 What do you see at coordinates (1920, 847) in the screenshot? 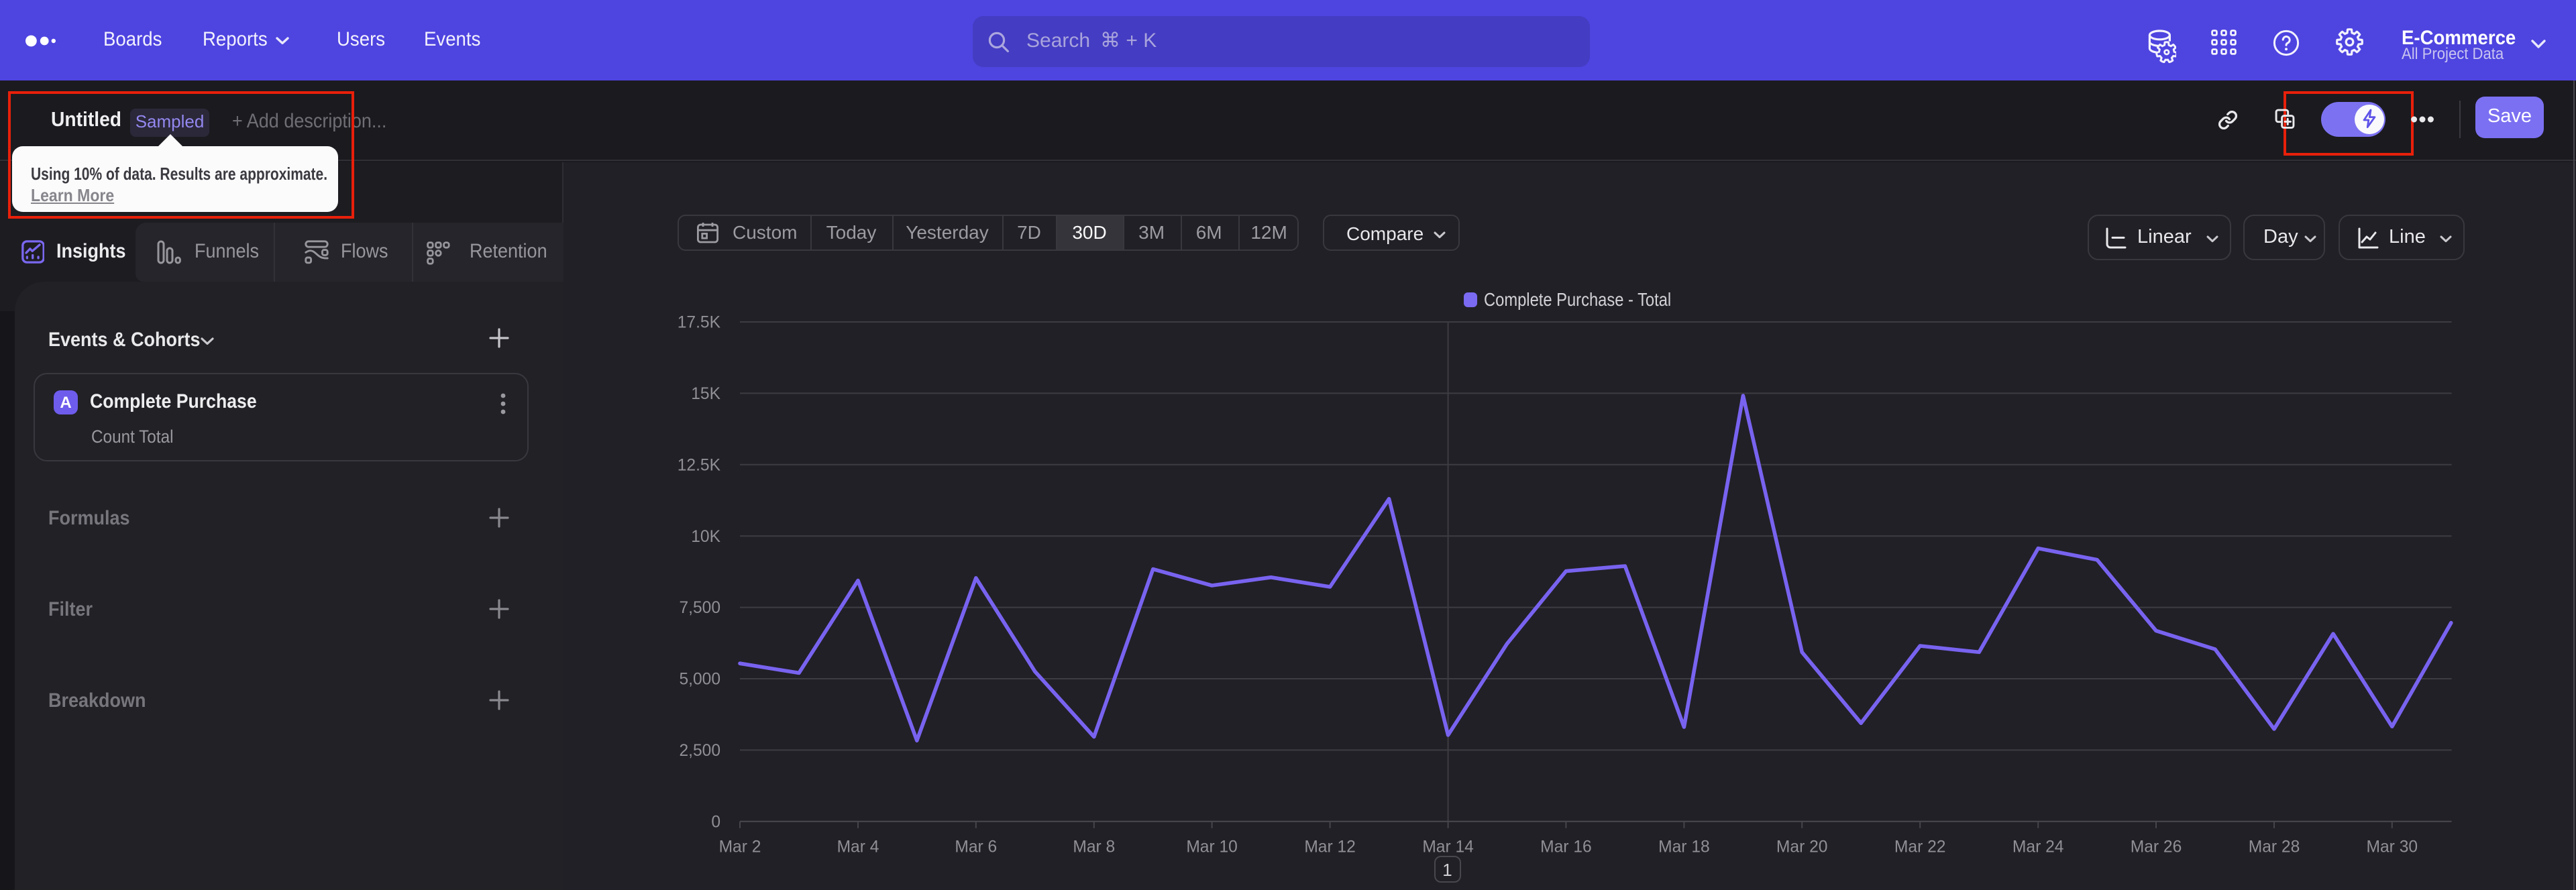
I see `svg-text: Mar 22` at bounding box center [1920, 847].